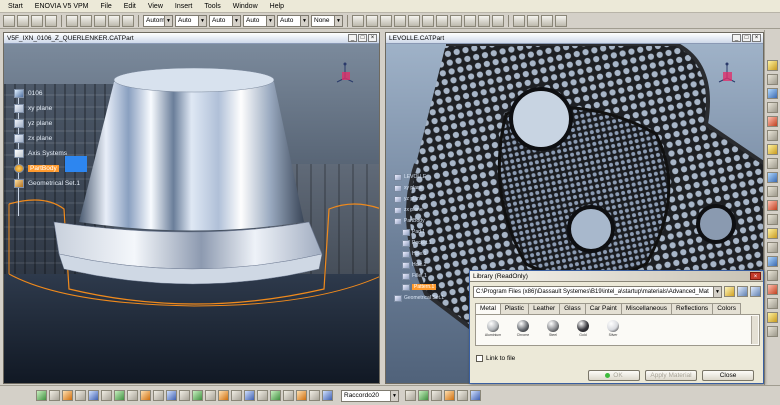 The height and width of the screenshot is (405, 780). Describe the element at coordinates (44, 93) in the screenshot. I see `tree-node: 0106` at that location.